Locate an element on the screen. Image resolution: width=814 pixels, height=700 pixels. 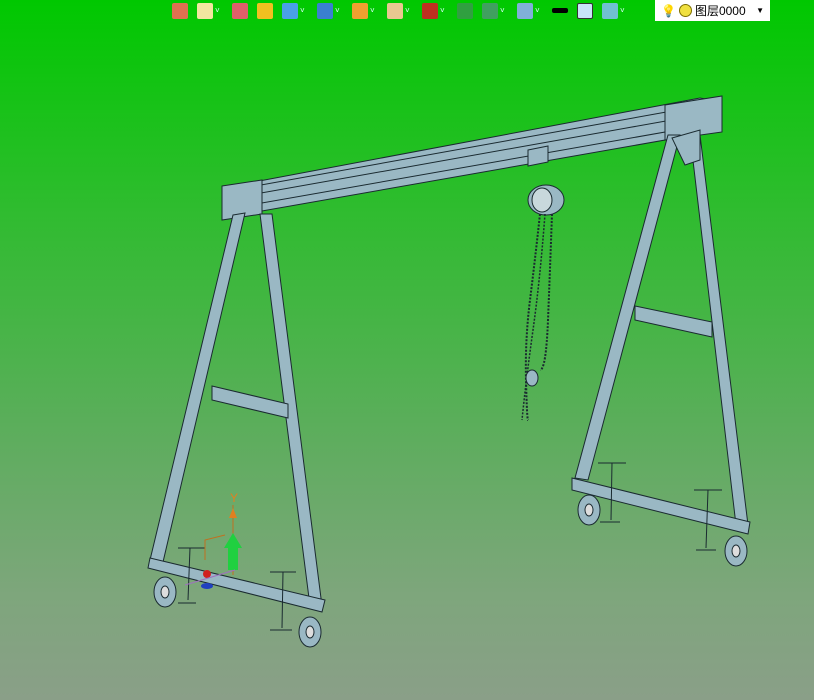
pencil-icon is located at coordinates (240, 10).